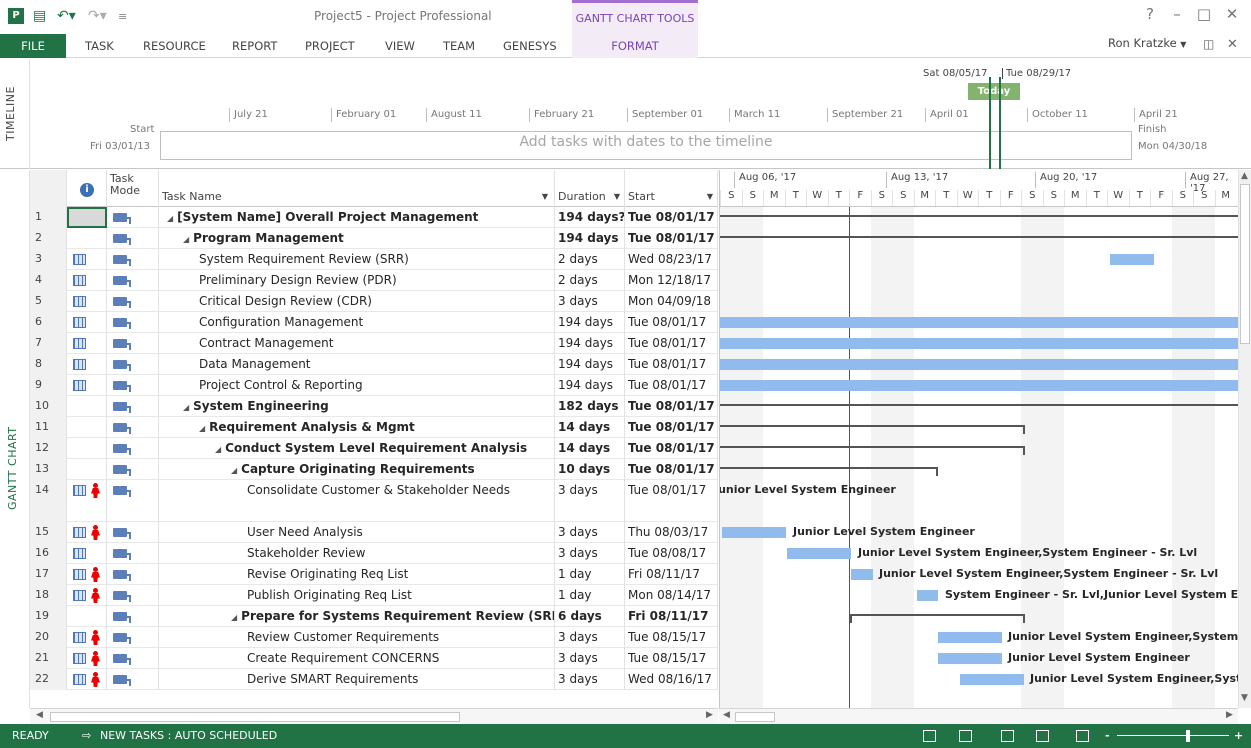 The width and height of the screenshot is (1251, 748). I want to click on vertical-scrollbar: ▲ ▼, so click(1244, 439).